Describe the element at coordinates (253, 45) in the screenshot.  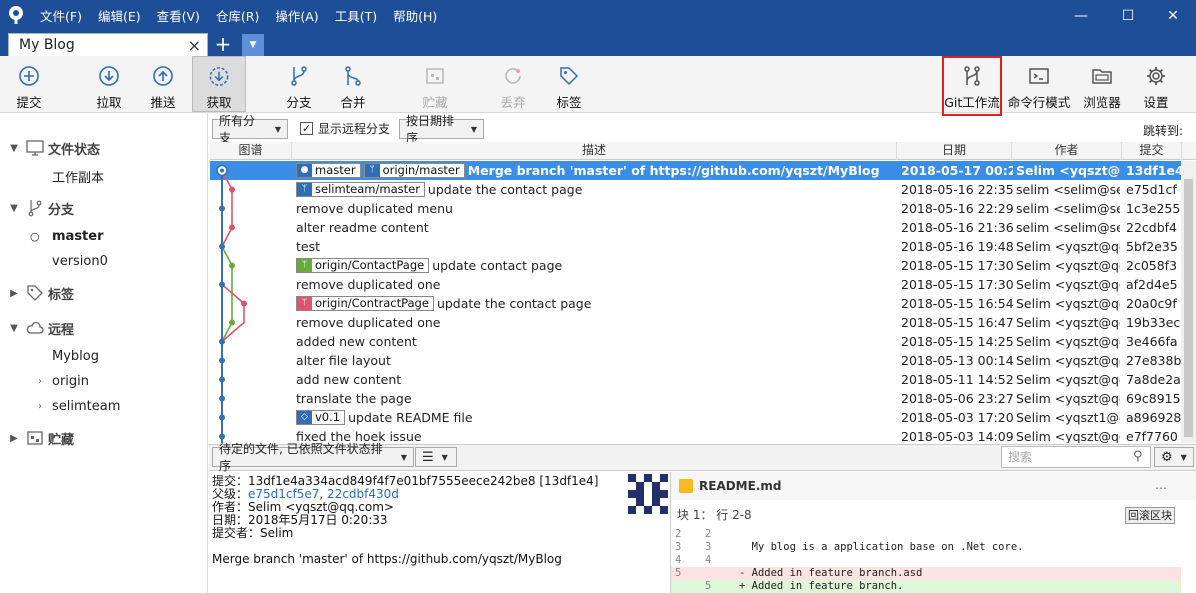
I see `tab-dropdown-button: ▼` at that location.